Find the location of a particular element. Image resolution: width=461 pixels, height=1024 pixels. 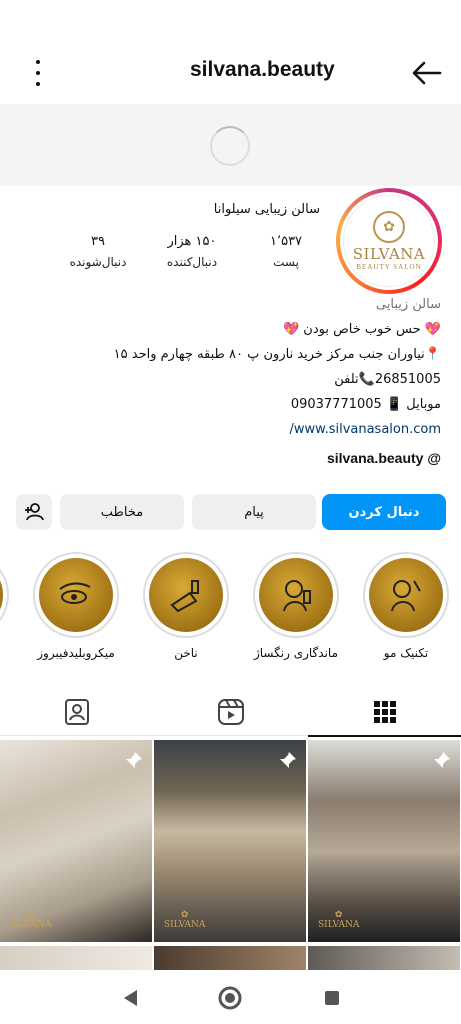

tagged-icon is located at coordinates (76, 712).